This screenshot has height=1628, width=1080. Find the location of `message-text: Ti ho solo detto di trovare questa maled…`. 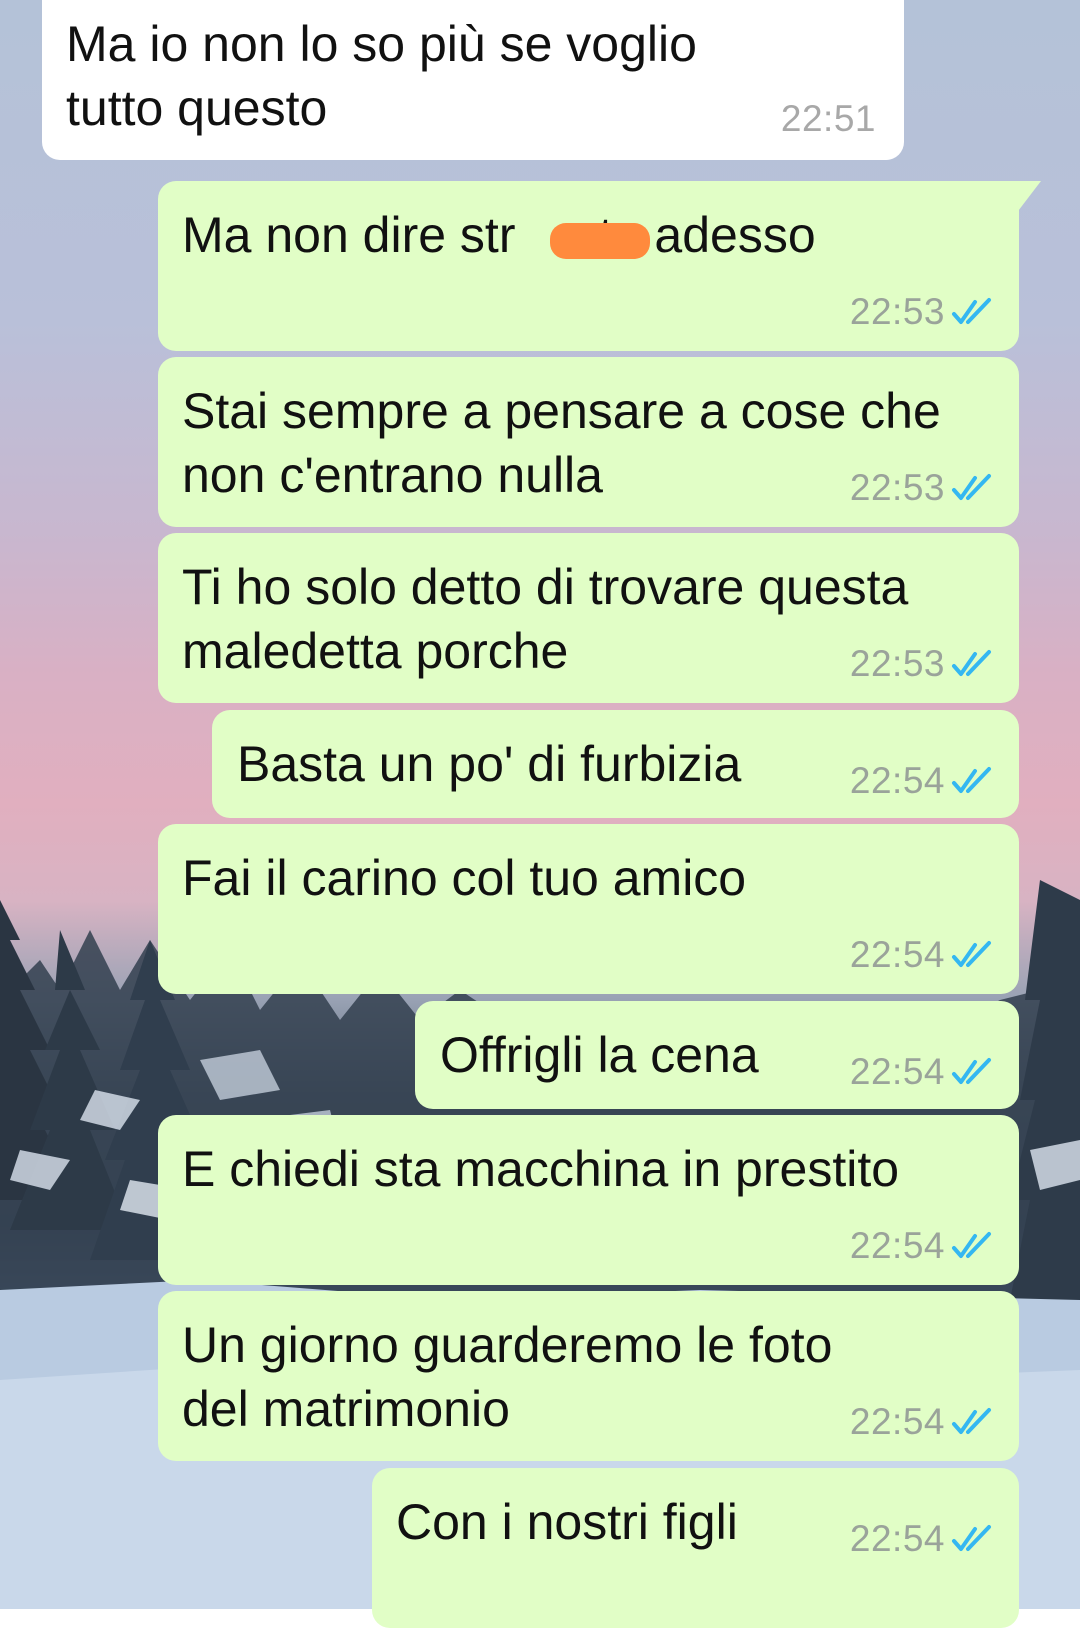

message-text: Ti ho solo detto di trovare questa maled… is located at coordinates (545, 619).